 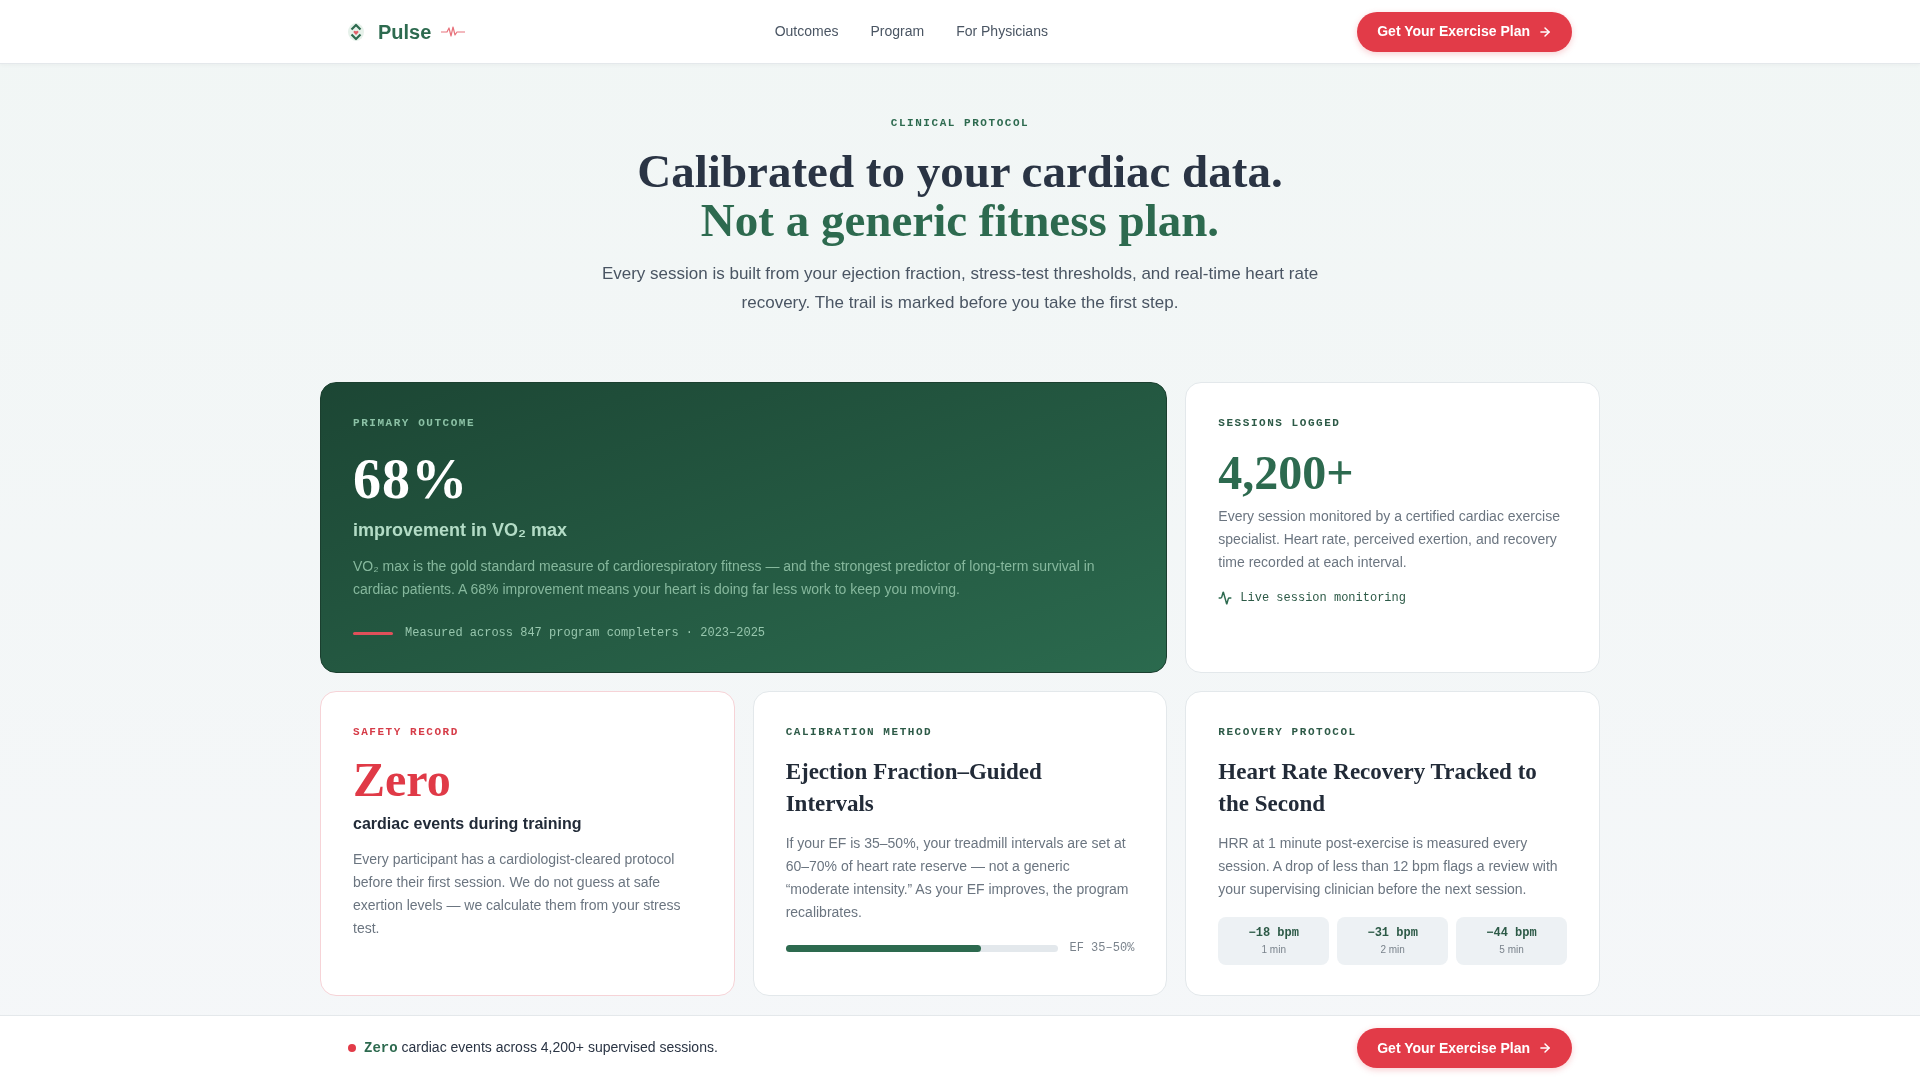 What do you see at coordinates (411, 479) in the screenshot?
I see `outcome-stat: 68%` at bounding box center [411, 479].